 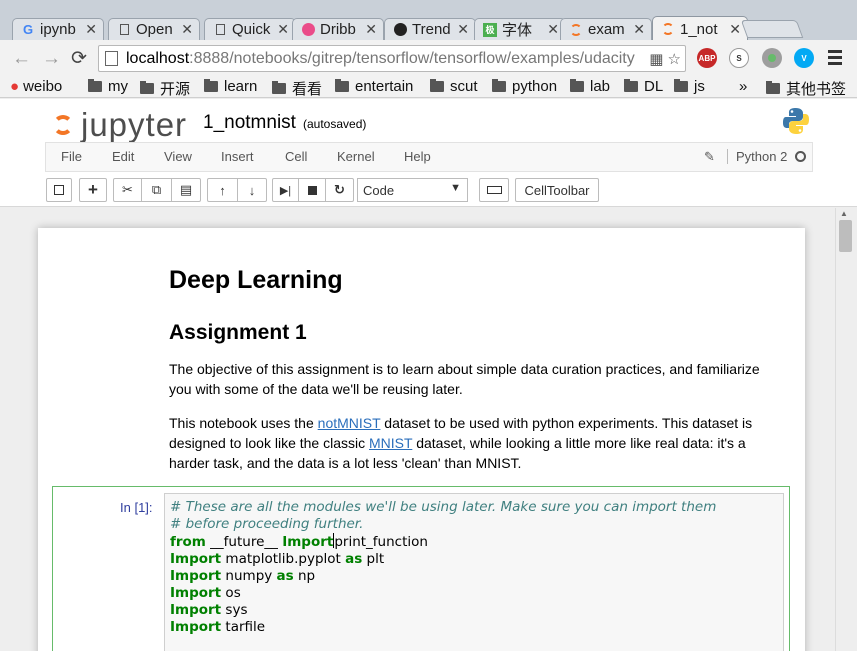 I want to click on edit-mode-pencil-icon: ✎, so click(x=709, y=156).